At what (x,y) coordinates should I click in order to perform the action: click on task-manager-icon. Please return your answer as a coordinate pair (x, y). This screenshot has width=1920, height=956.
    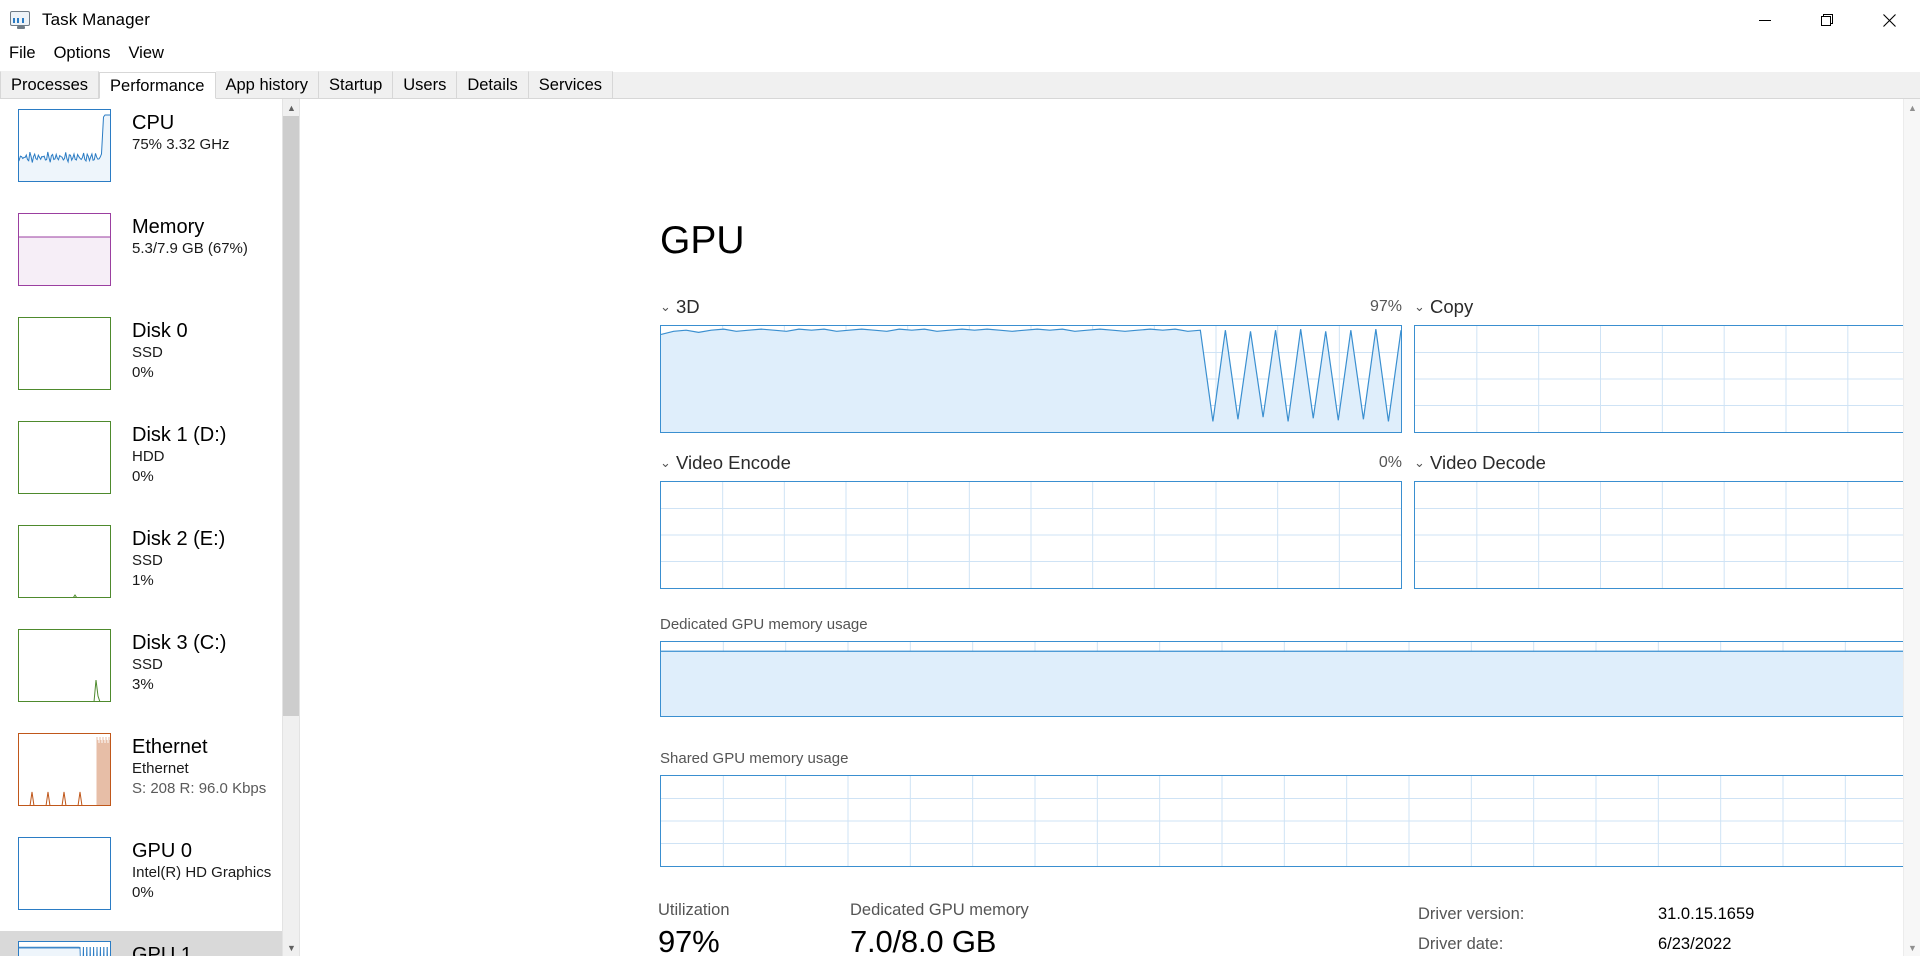
    Looking at the image, I should click on (21, 20).